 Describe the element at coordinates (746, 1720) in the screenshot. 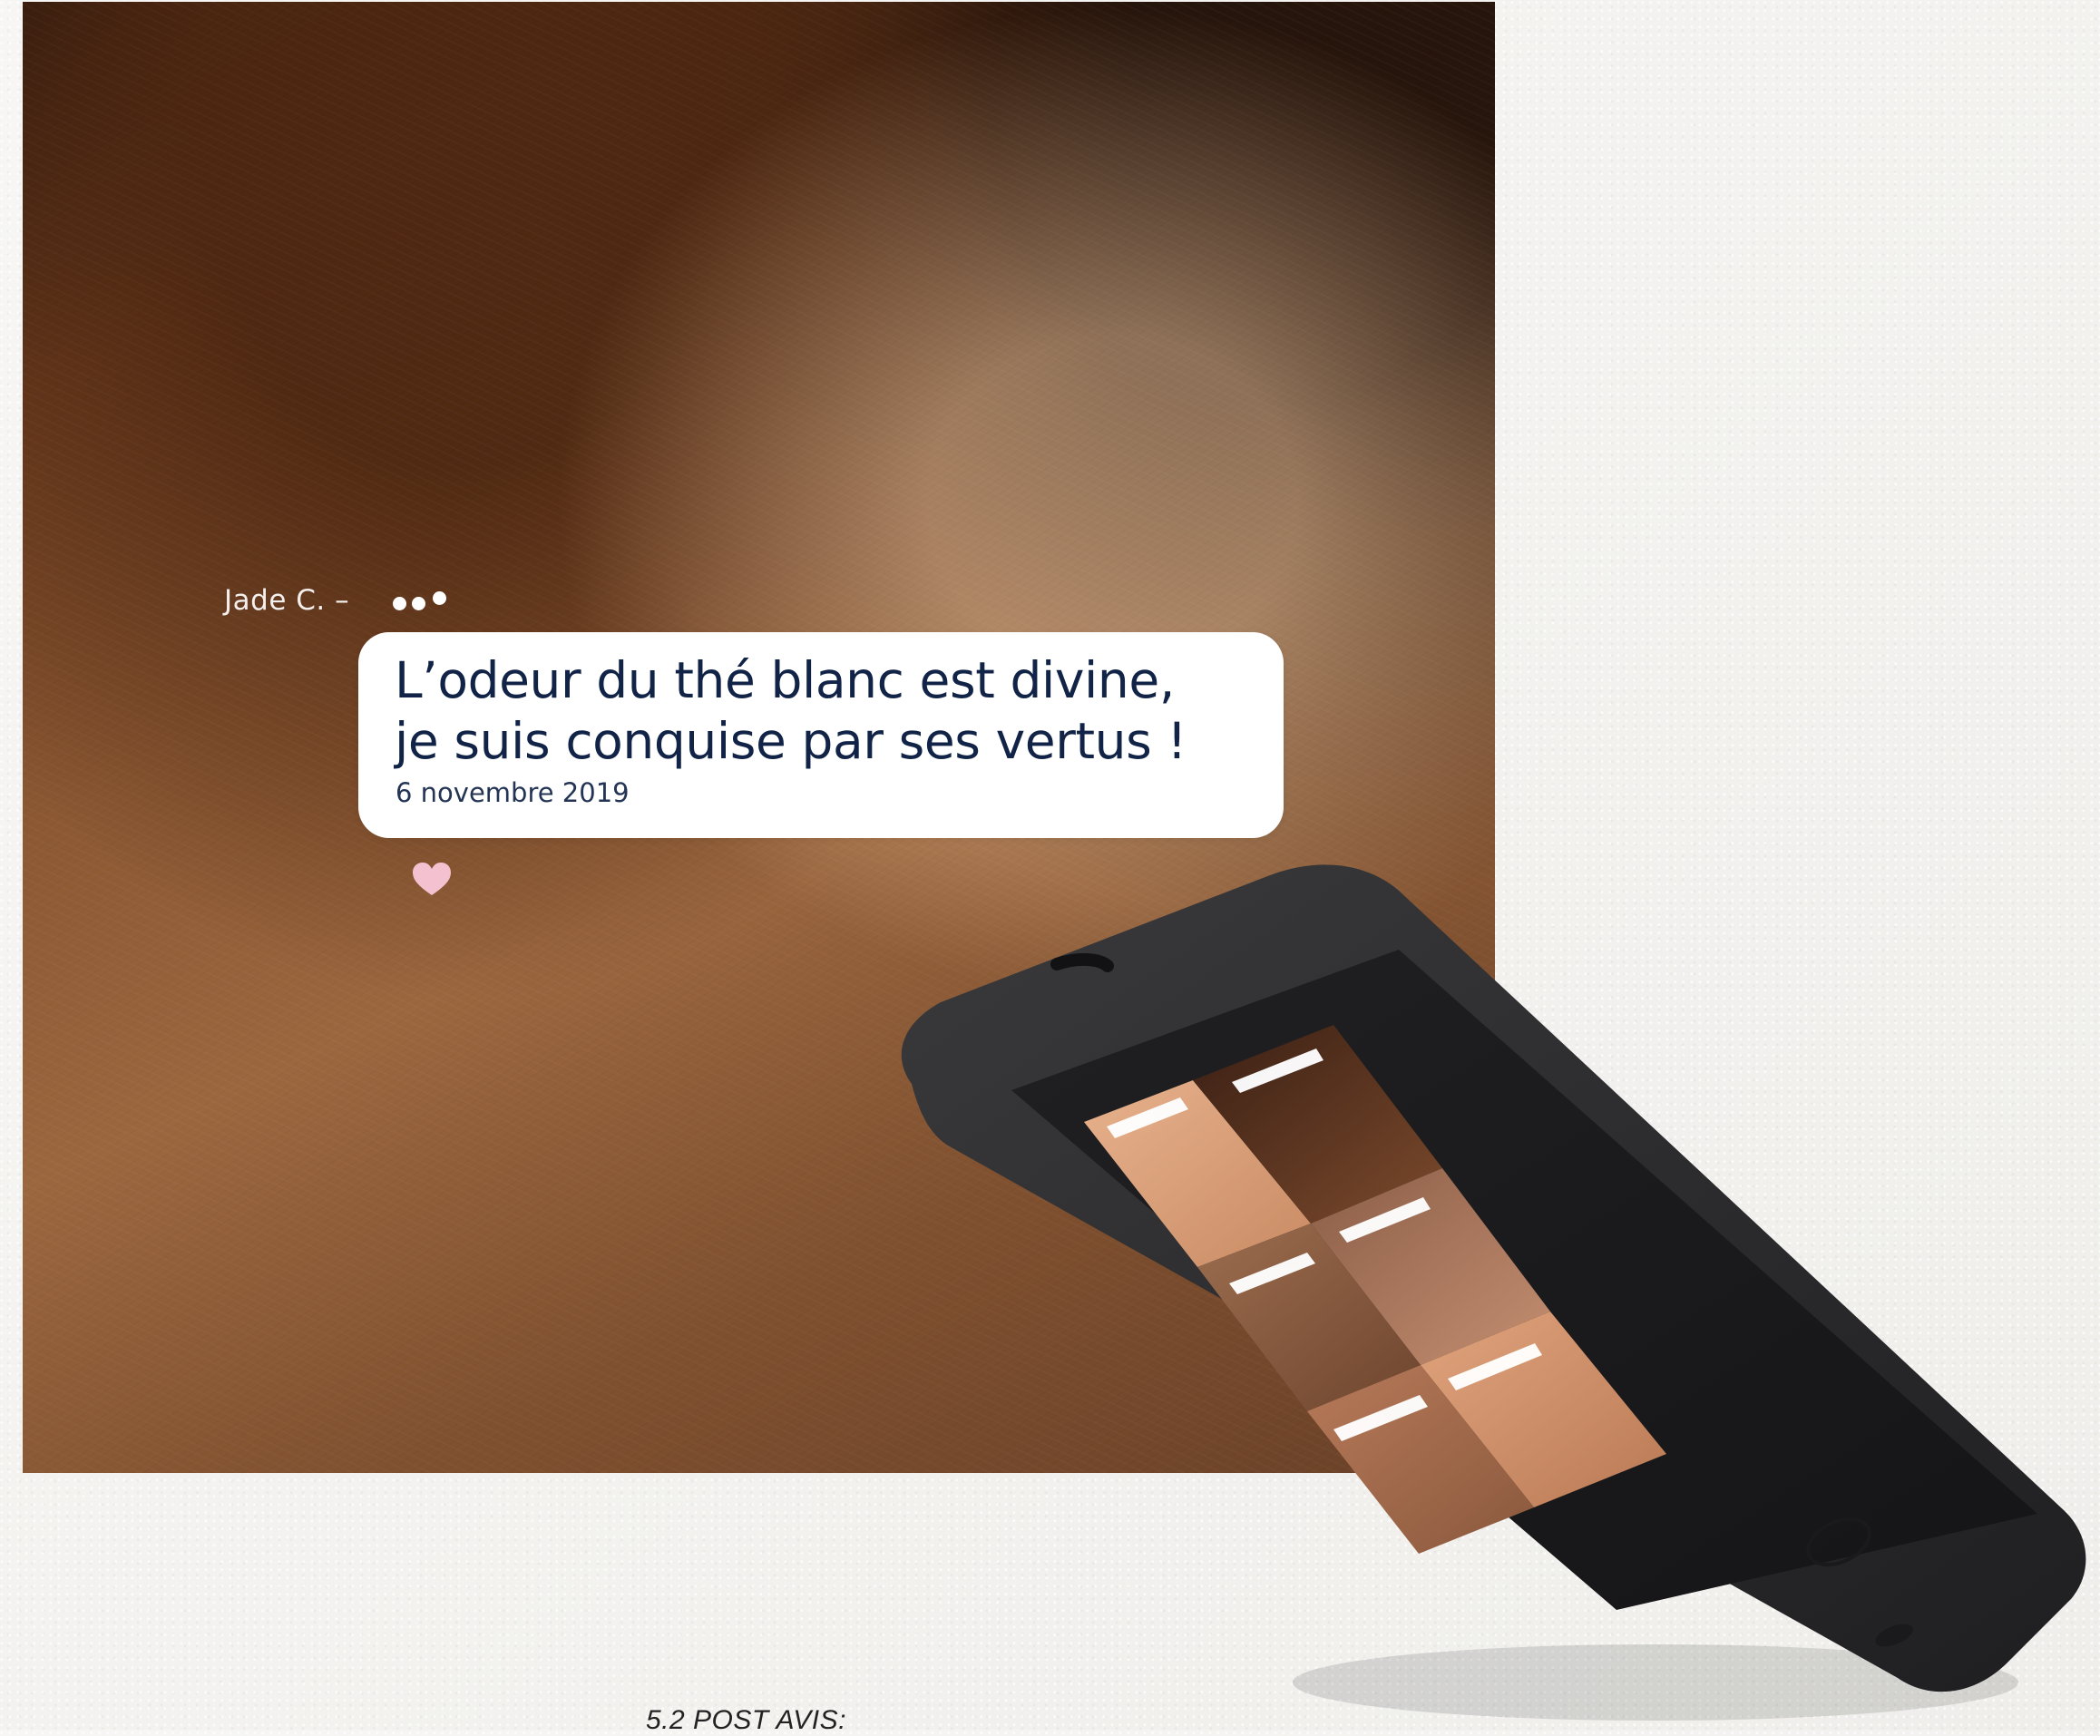

I see `caption-label: 5.2 POST AVIS:` at that location.